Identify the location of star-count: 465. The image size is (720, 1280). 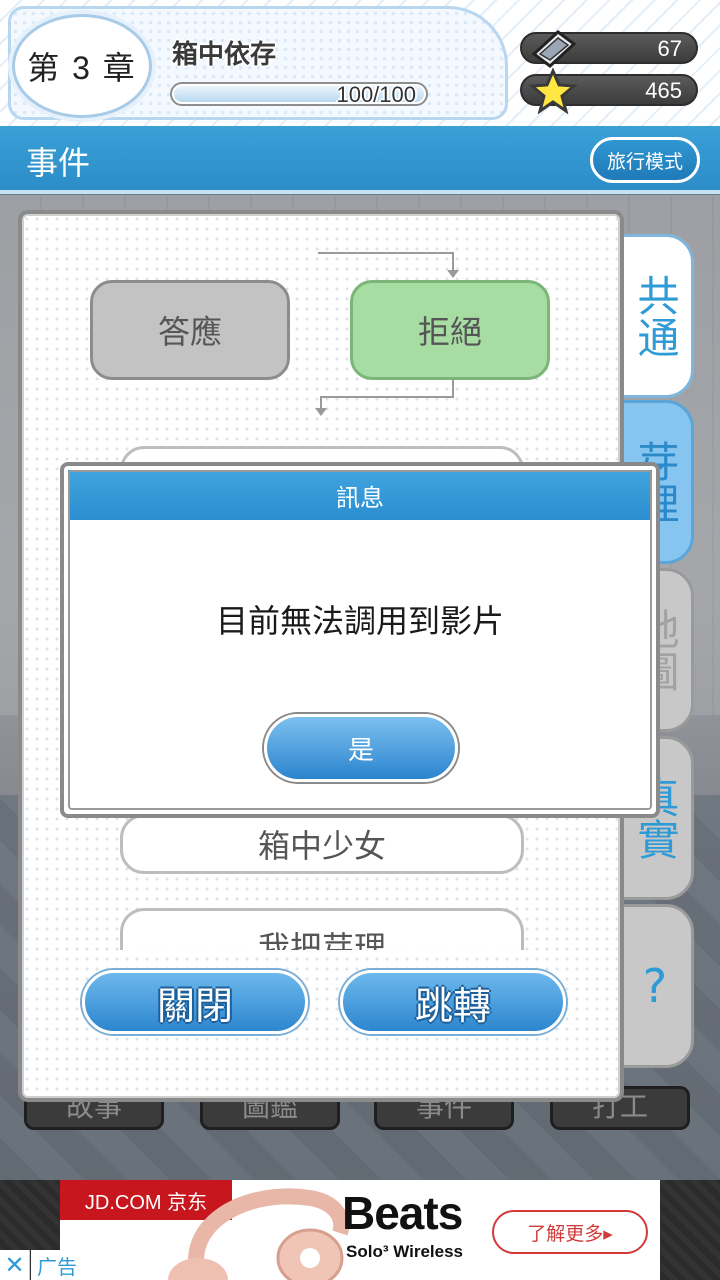
(663, 90).